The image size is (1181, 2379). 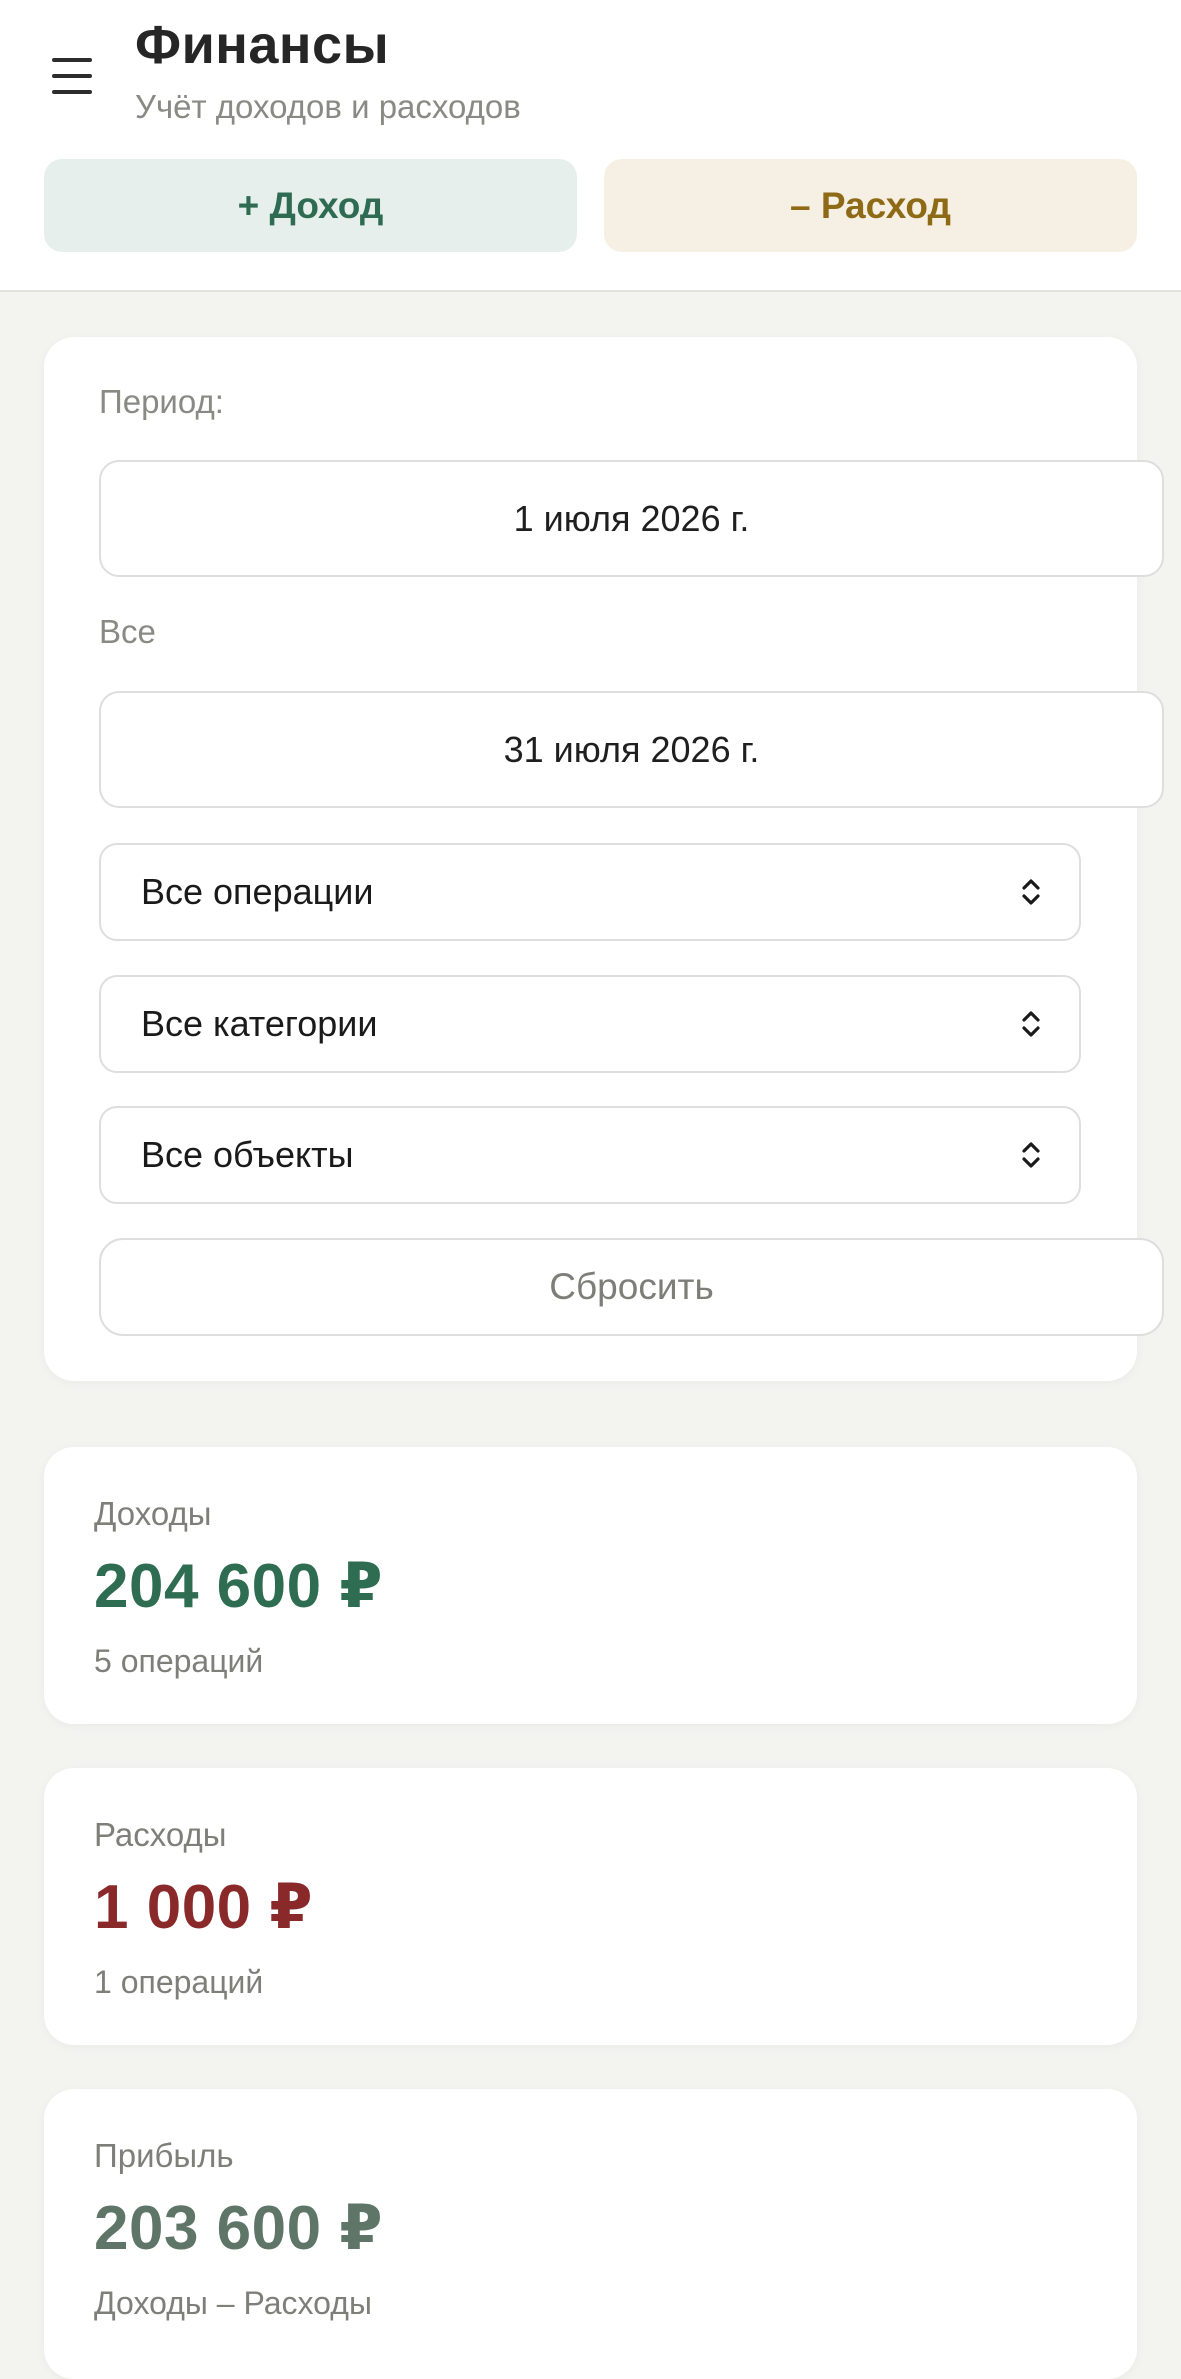 What do you see at coordinates (631, 518) in the screenshot?
I see `date-from-field: 1 июля 2026 г.` at bounding box center [631, 518].